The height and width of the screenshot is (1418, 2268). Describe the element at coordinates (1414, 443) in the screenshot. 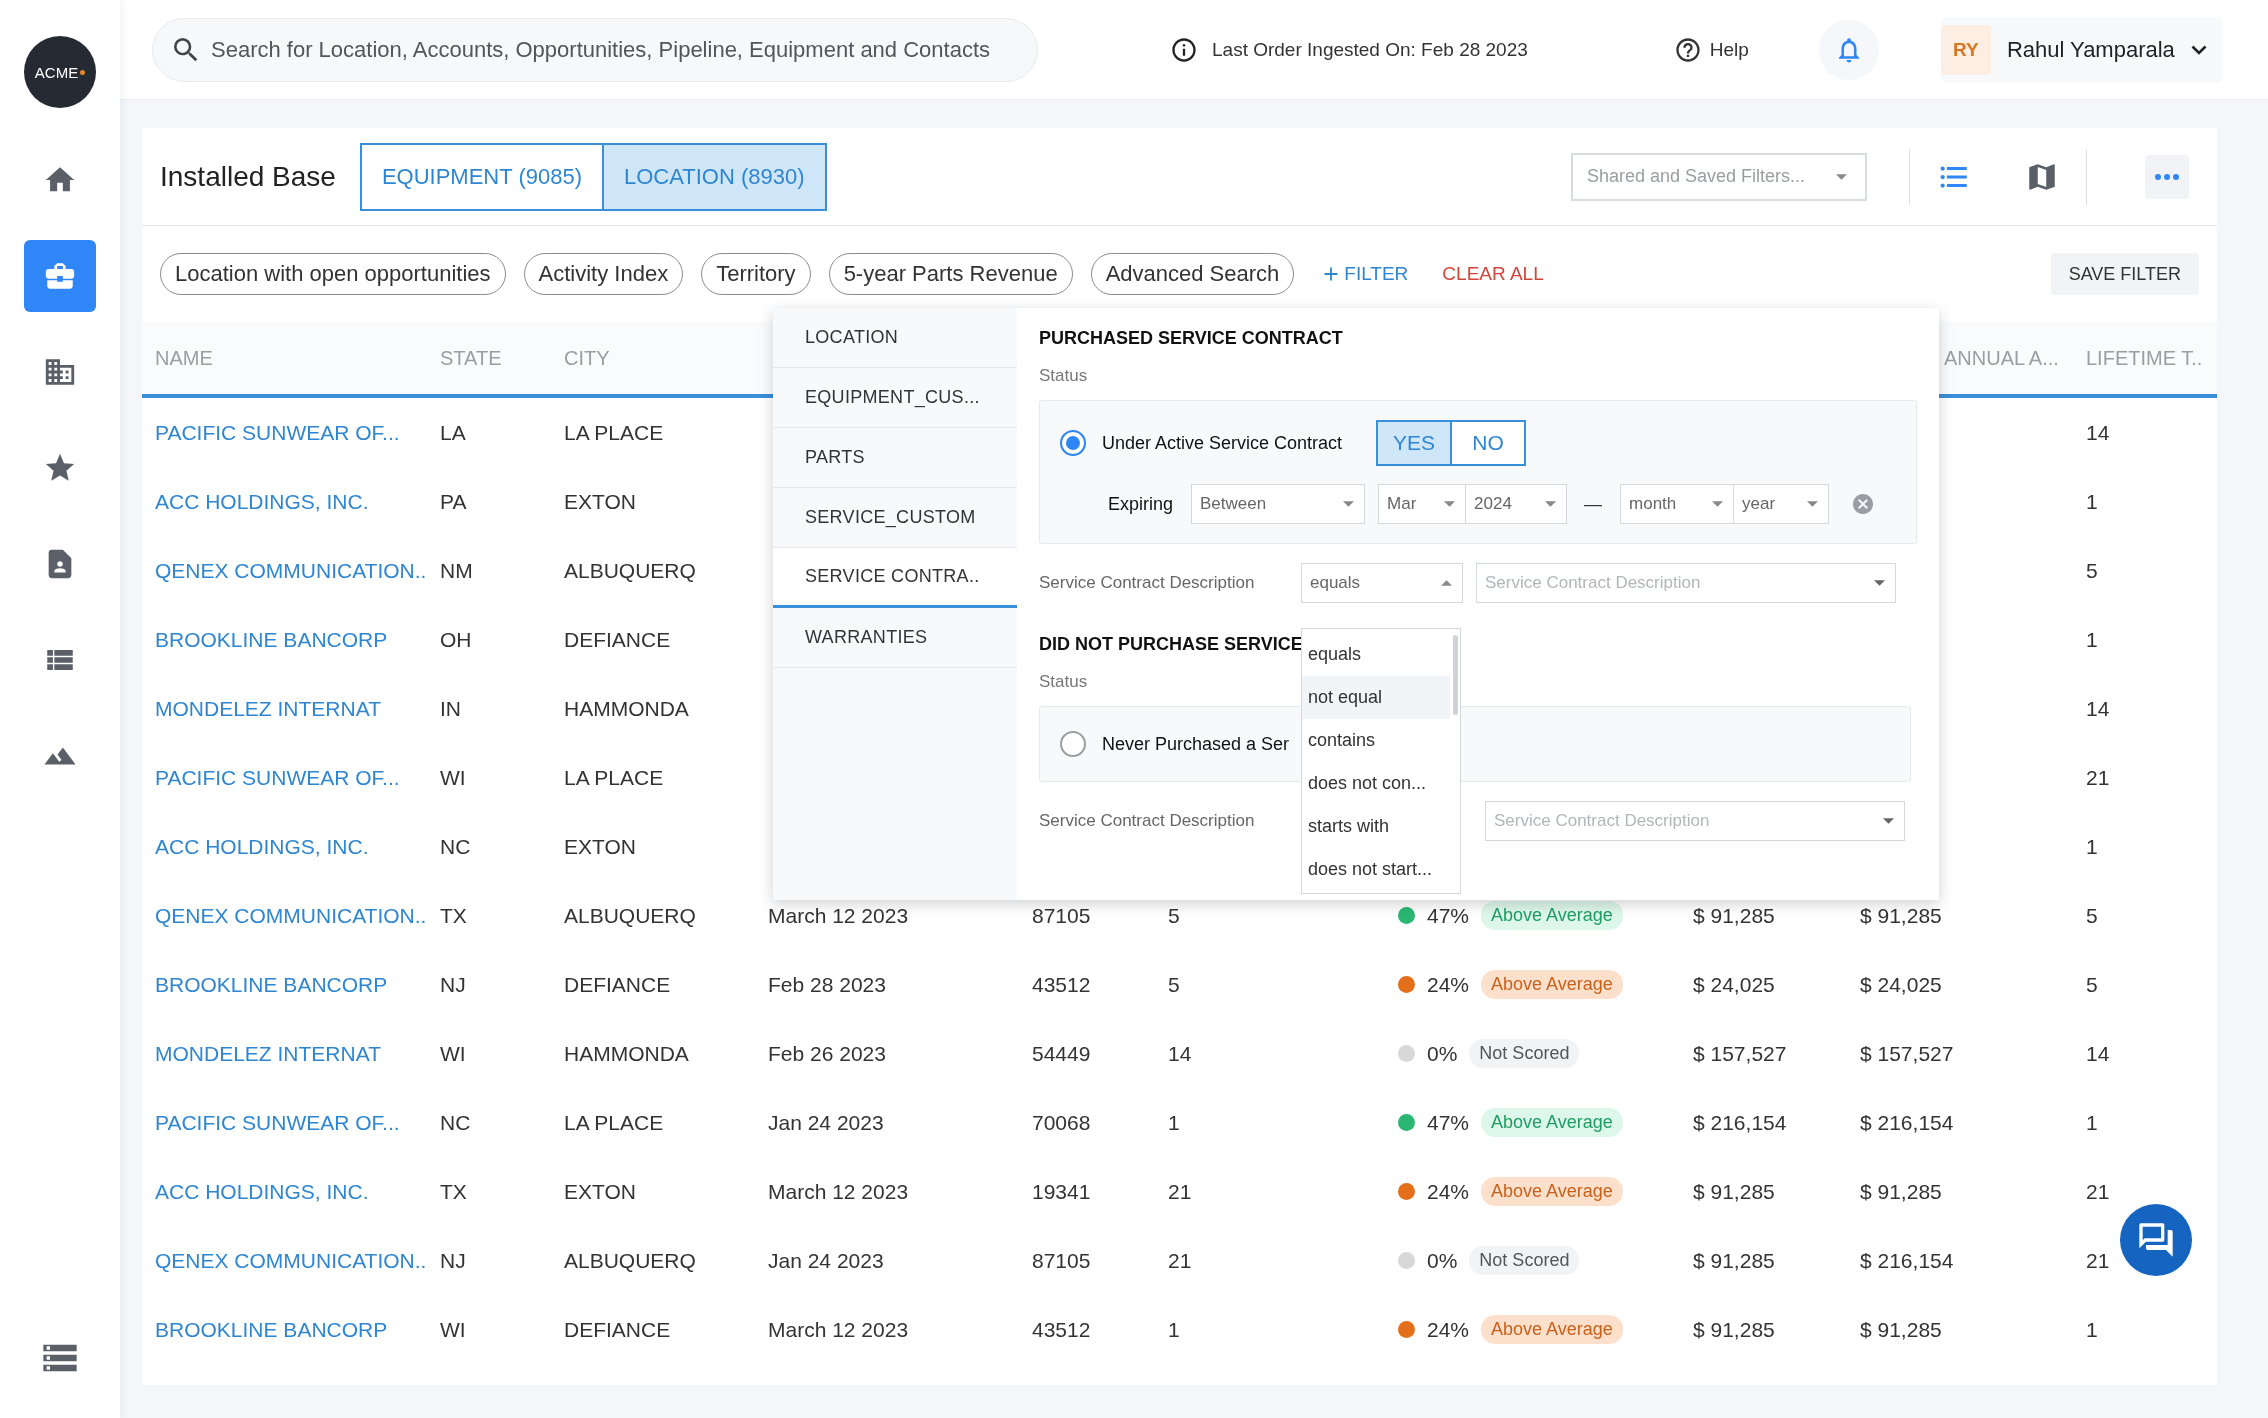

I see `toggle-option: YES` at that location.